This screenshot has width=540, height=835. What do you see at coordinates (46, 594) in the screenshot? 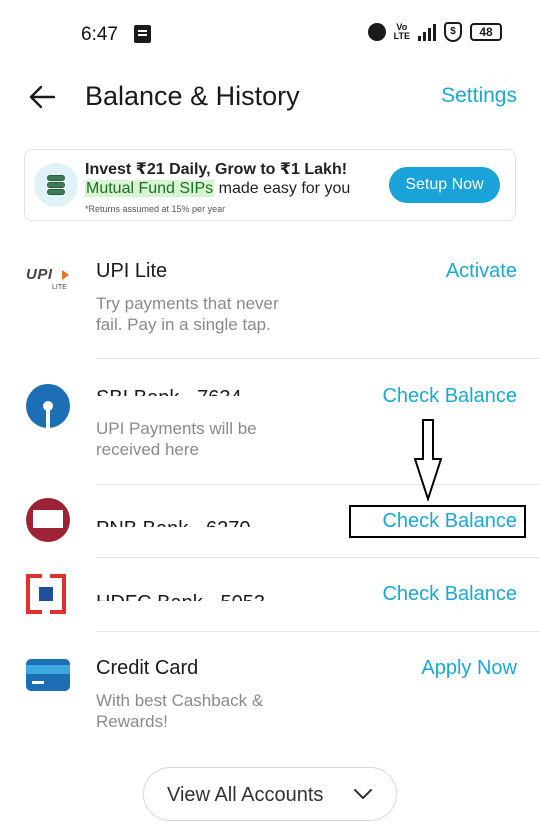
I see `hdfc-bank-icon` at bounding box center [46, 594].